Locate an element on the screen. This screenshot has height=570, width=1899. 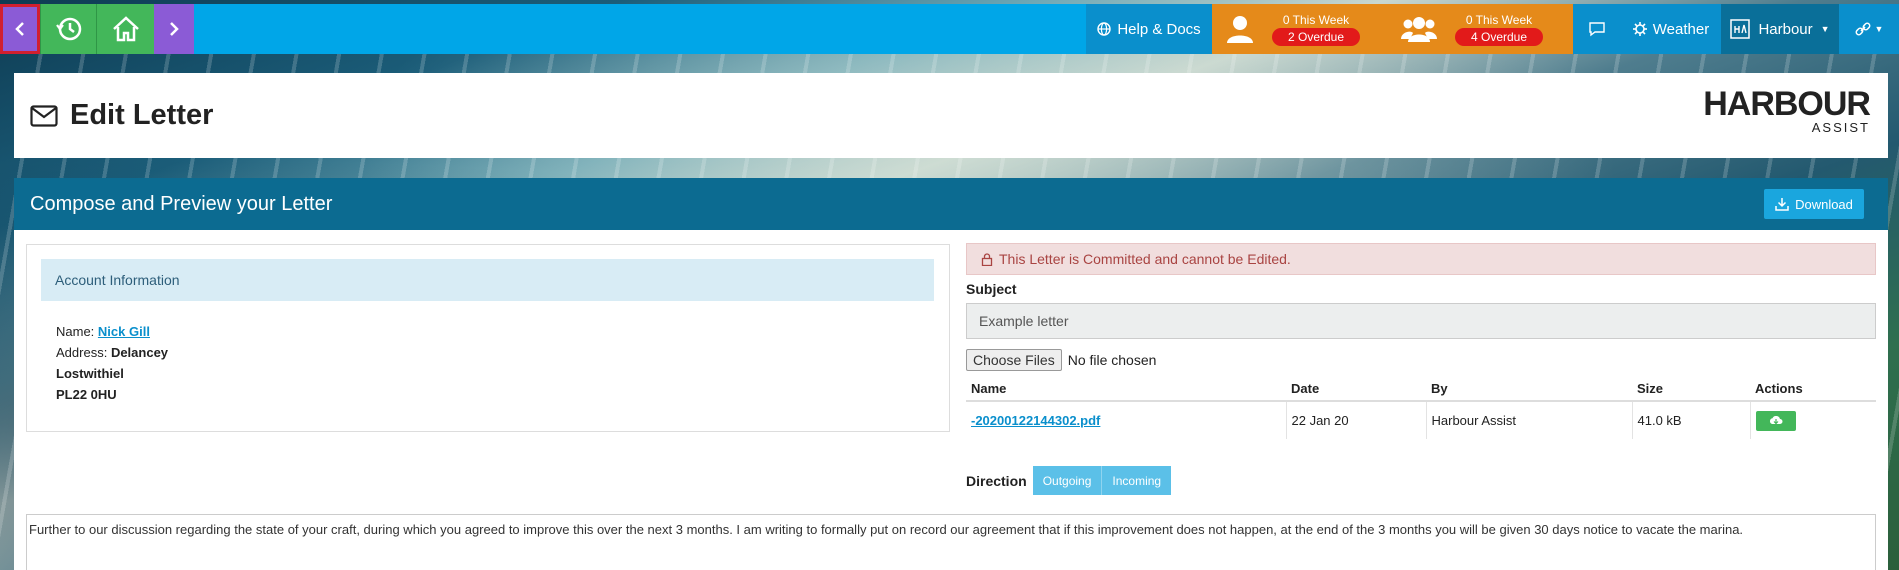
file-by: Harbour Assist is located at coordinates (1528, 420).